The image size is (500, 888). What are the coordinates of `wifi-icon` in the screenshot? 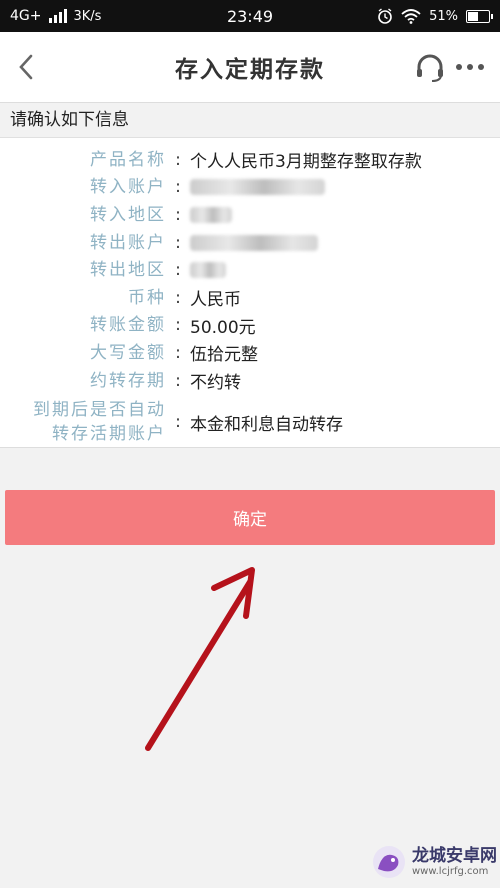 It's located at (411, 16).